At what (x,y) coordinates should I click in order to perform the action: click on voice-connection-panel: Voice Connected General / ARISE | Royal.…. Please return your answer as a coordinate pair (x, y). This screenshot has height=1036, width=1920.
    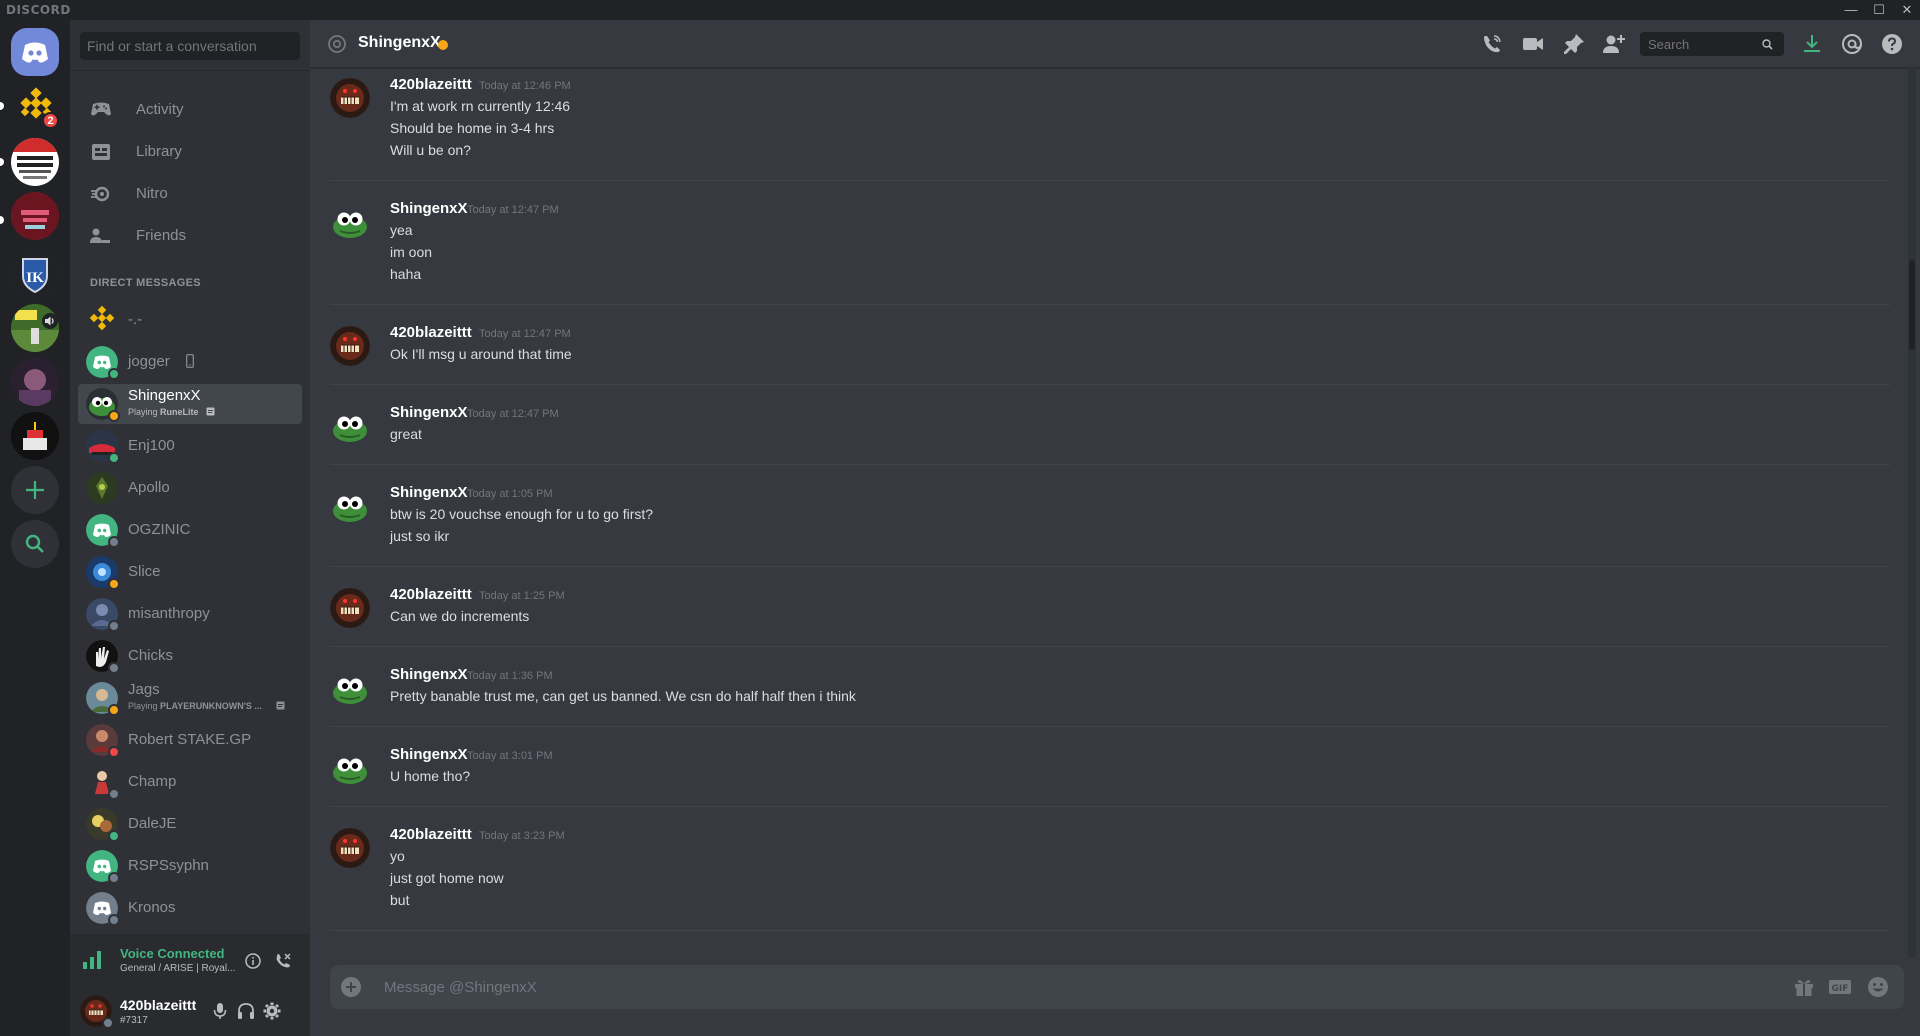
    Looking at the image, I should click on (190, 960).